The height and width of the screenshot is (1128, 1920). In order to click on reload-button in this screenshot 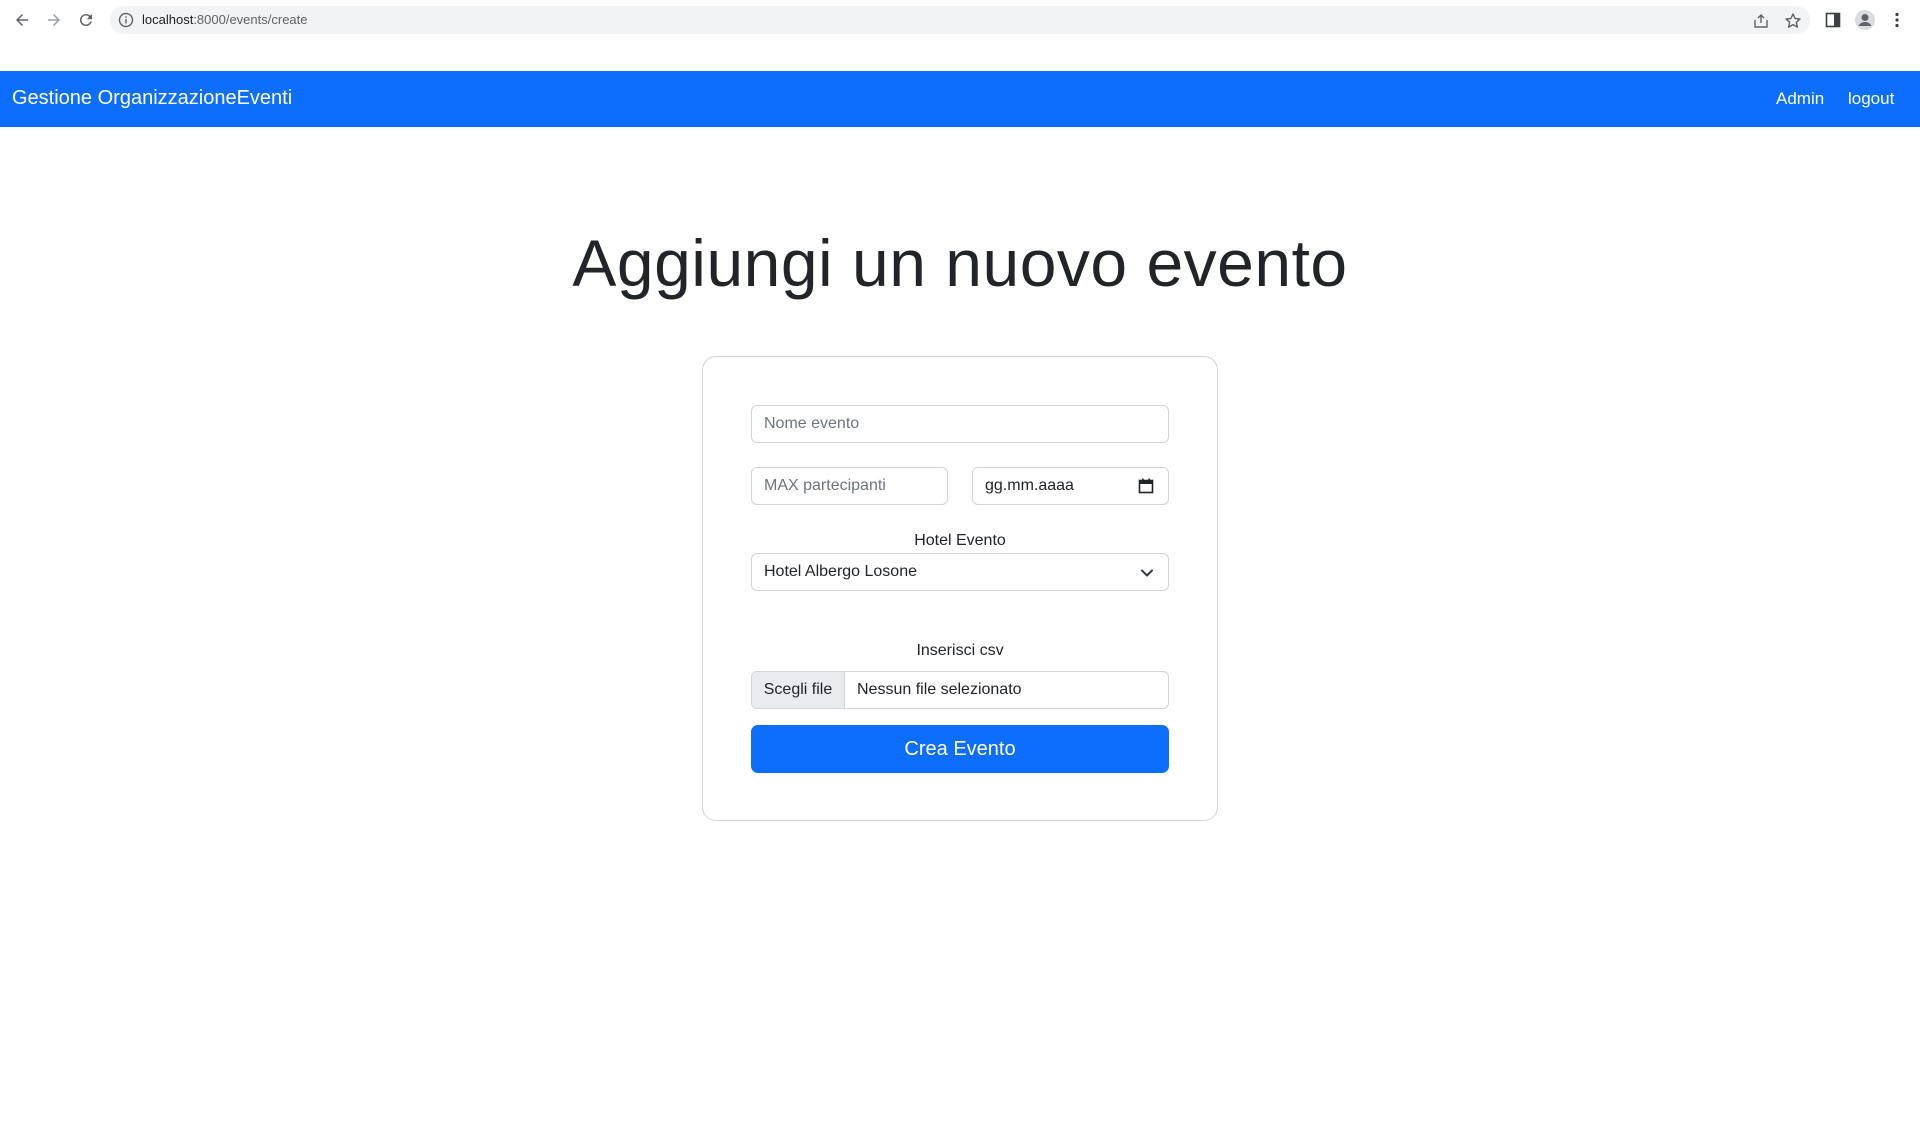, I will do `click(86, 20)`.